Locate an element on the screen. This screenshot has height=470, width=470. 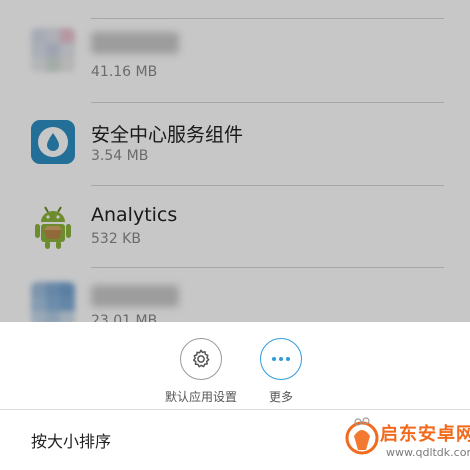
gear-icon is located at coordinates (201, 359).